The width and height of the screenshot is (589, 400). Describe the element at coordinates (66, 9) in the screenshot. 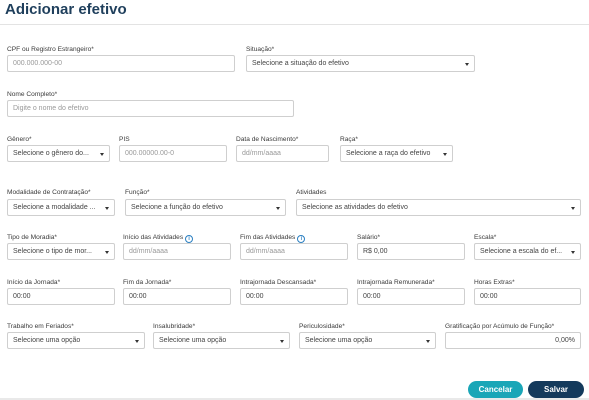

I see `page-title: Adicionar efetivo` at that location.